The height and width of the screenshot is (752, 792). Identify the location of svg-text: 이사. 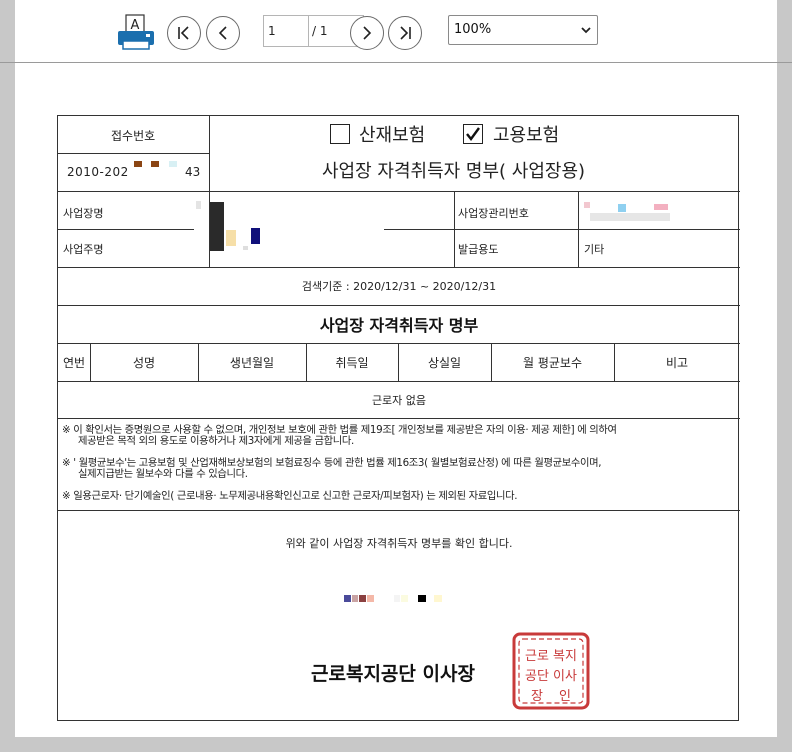
(565, 676).